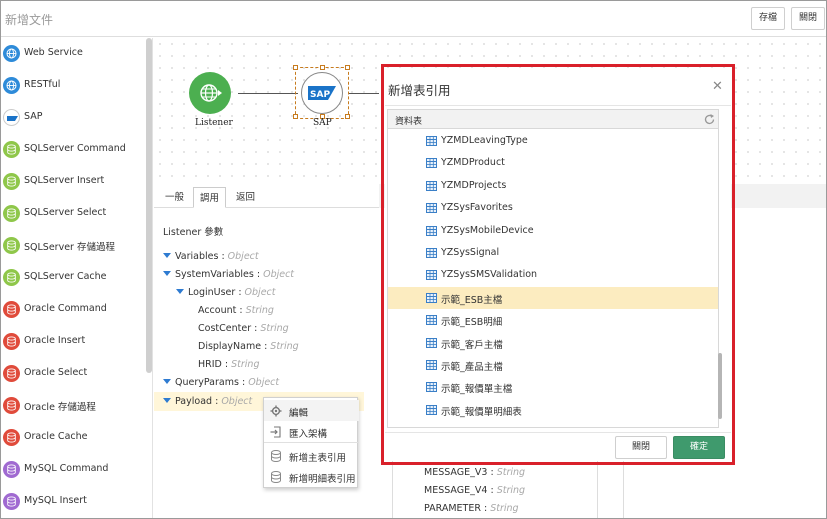 This screenshot has height=519, width=827. I want to click on table-list-item: YZSysSignal, so click(553, 253).